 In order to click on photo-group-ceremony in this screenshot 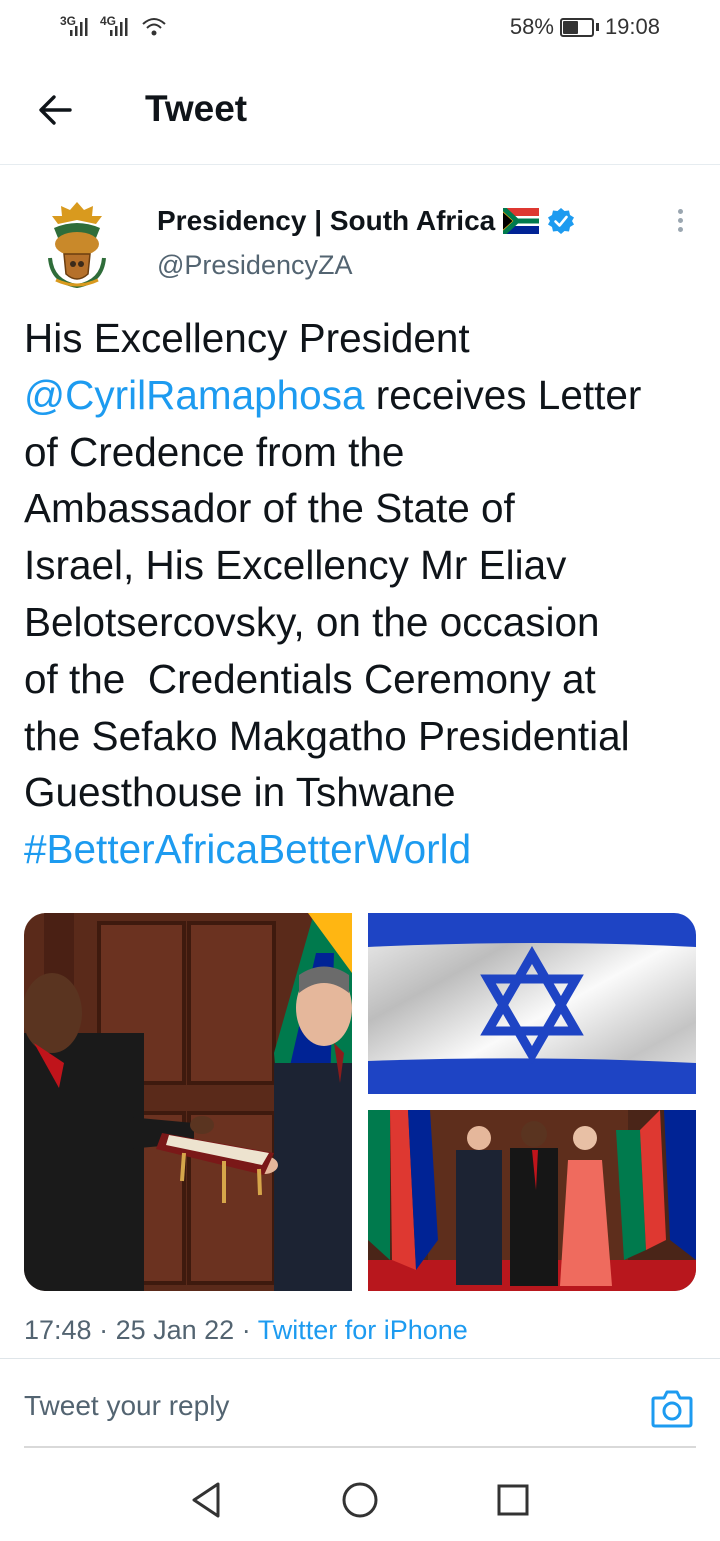, I will do `click(532, 1200)`.